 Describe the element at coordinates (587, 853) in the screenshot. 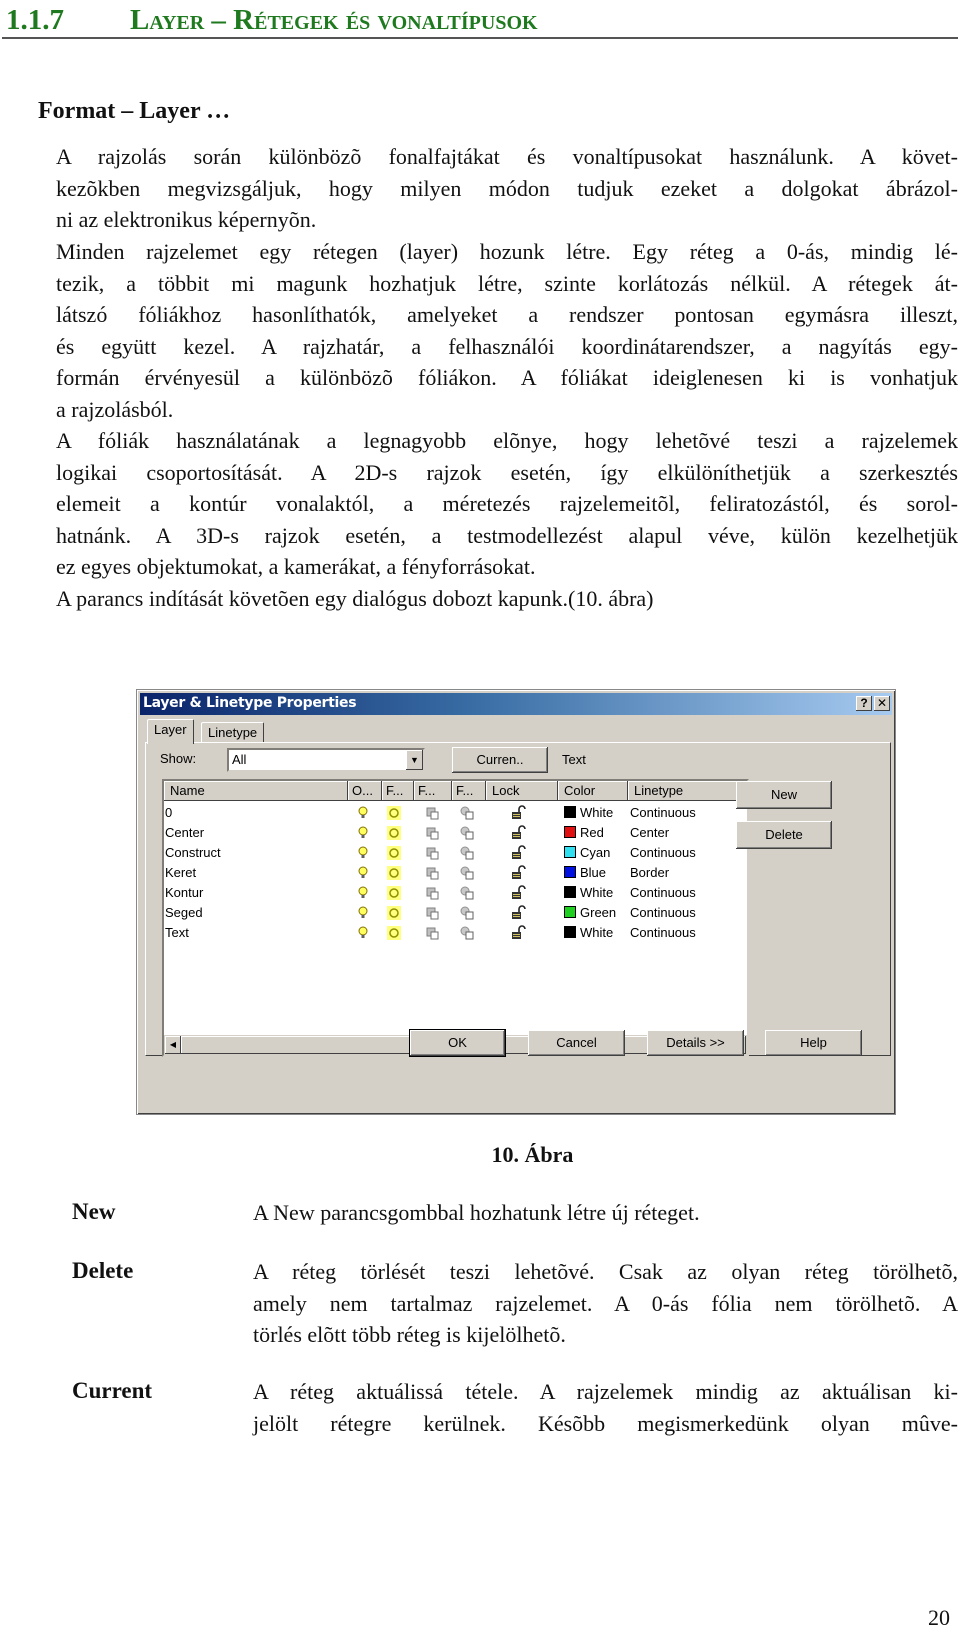

I see `layer-color: Cyan` at that location.